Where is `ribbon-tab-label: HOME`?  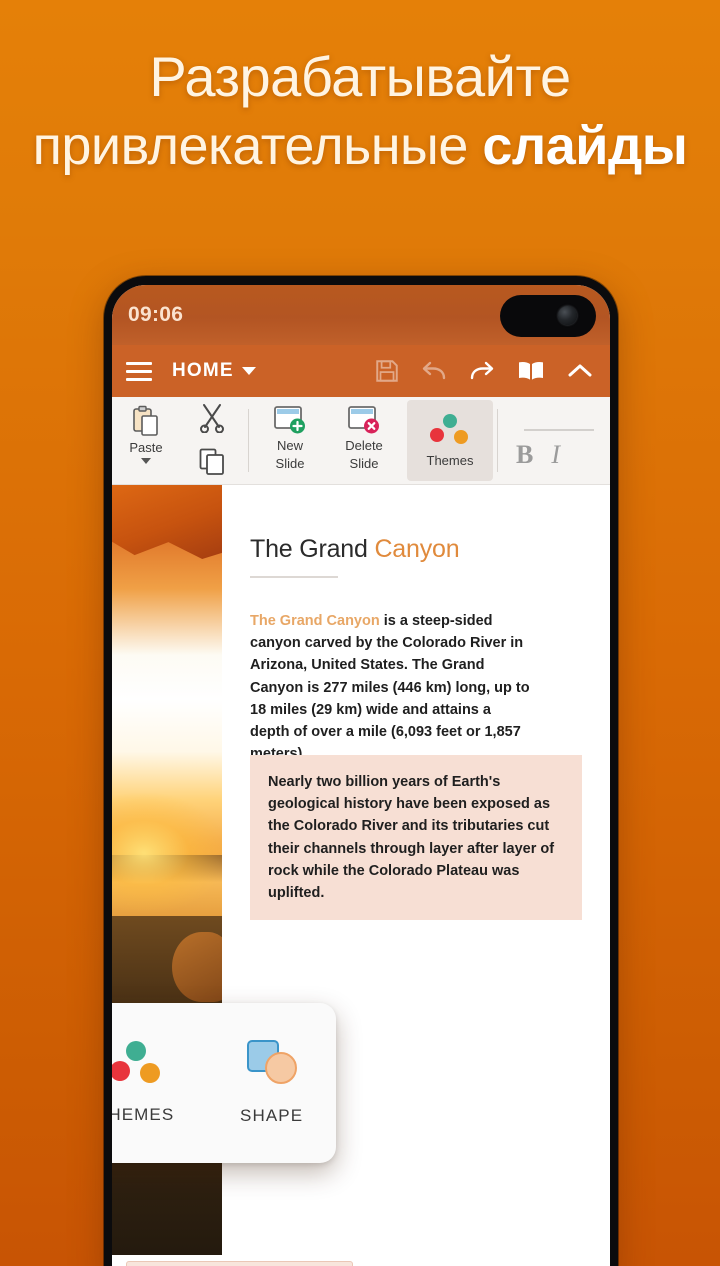
ribbon-tab-label: HOME is located at coordinates (203, 370).